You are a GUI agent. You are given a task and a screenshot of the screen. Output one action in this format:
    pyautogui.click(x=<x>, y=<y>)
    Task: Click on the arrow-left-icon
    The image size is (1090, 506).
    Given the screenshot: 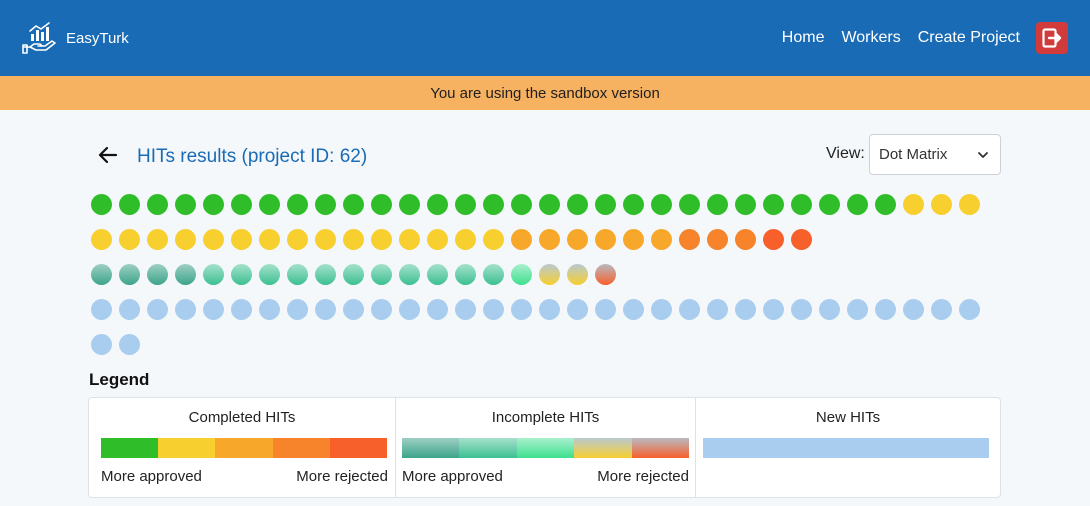 What is the action you would take?
    pyautogui.click(x=108, y=155)
    